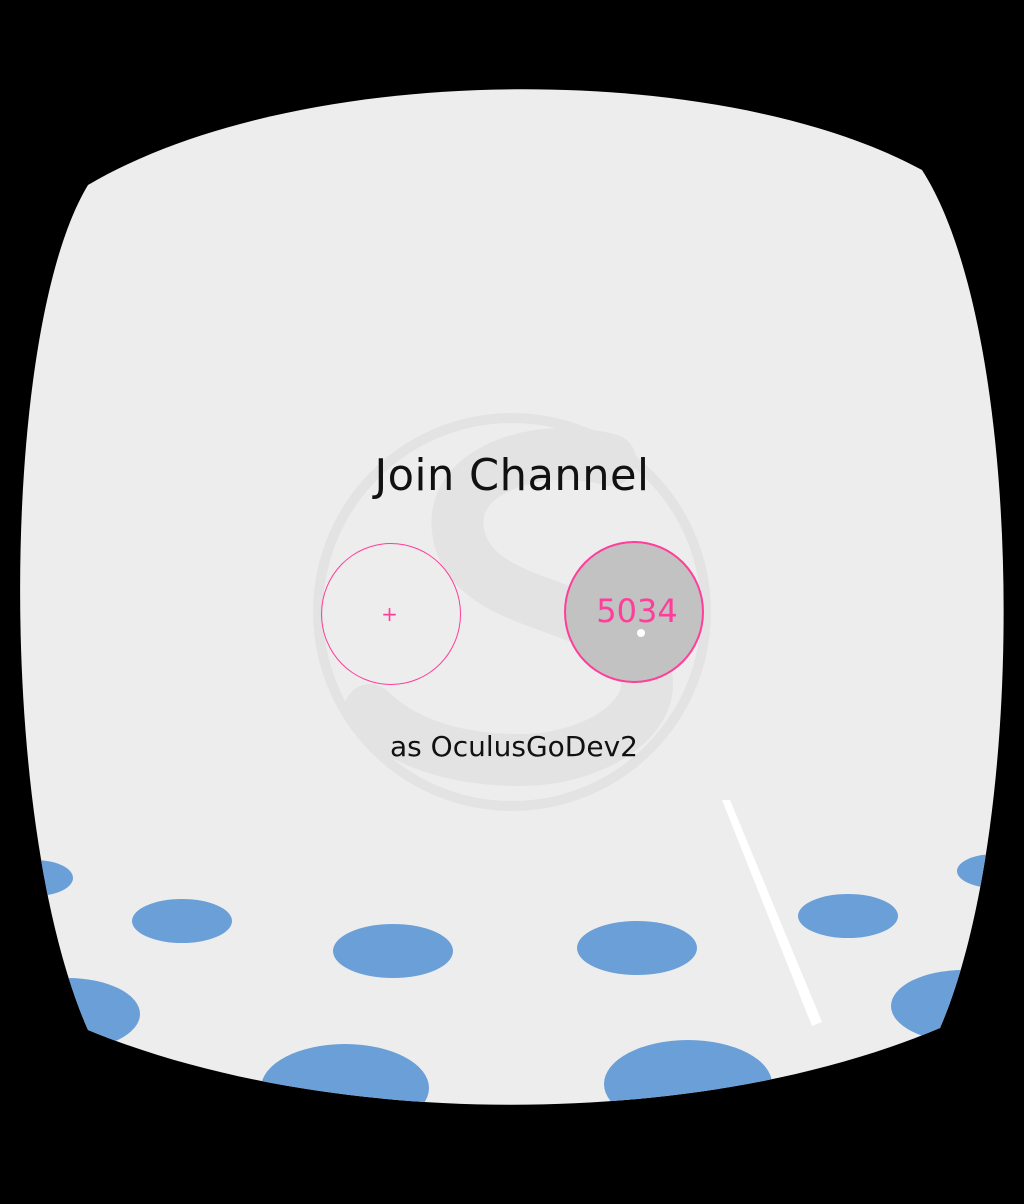 The width and height of the screenshot is (1024, 1204). What do you see at coordinates (514, 746) in the screenshot?
I see `user-label: as OculusGoDev2` at bounding box center [514, 746].